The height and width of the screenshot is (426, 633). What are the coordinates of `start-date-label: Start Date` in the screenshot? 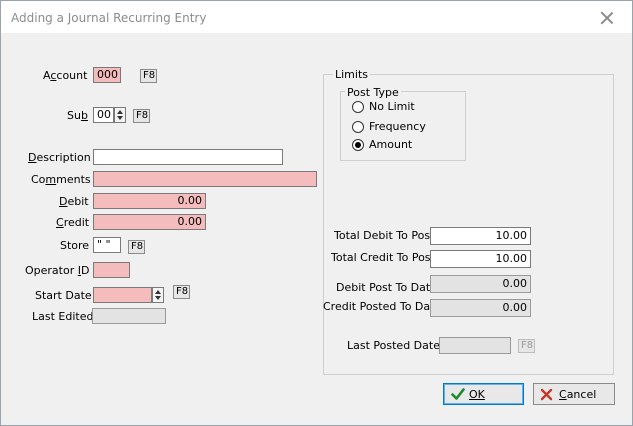 It's located at (63, 295).